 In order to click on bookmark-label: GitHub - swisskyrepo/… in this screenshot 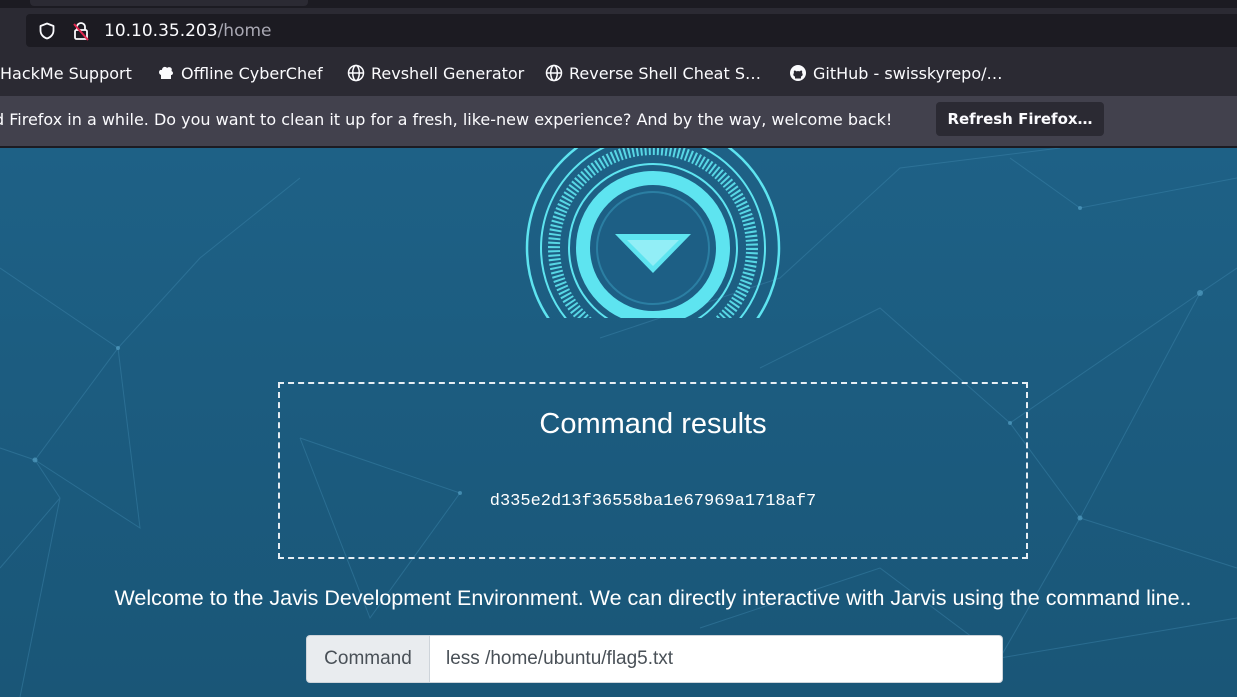, I will do `click(908, 73)`.